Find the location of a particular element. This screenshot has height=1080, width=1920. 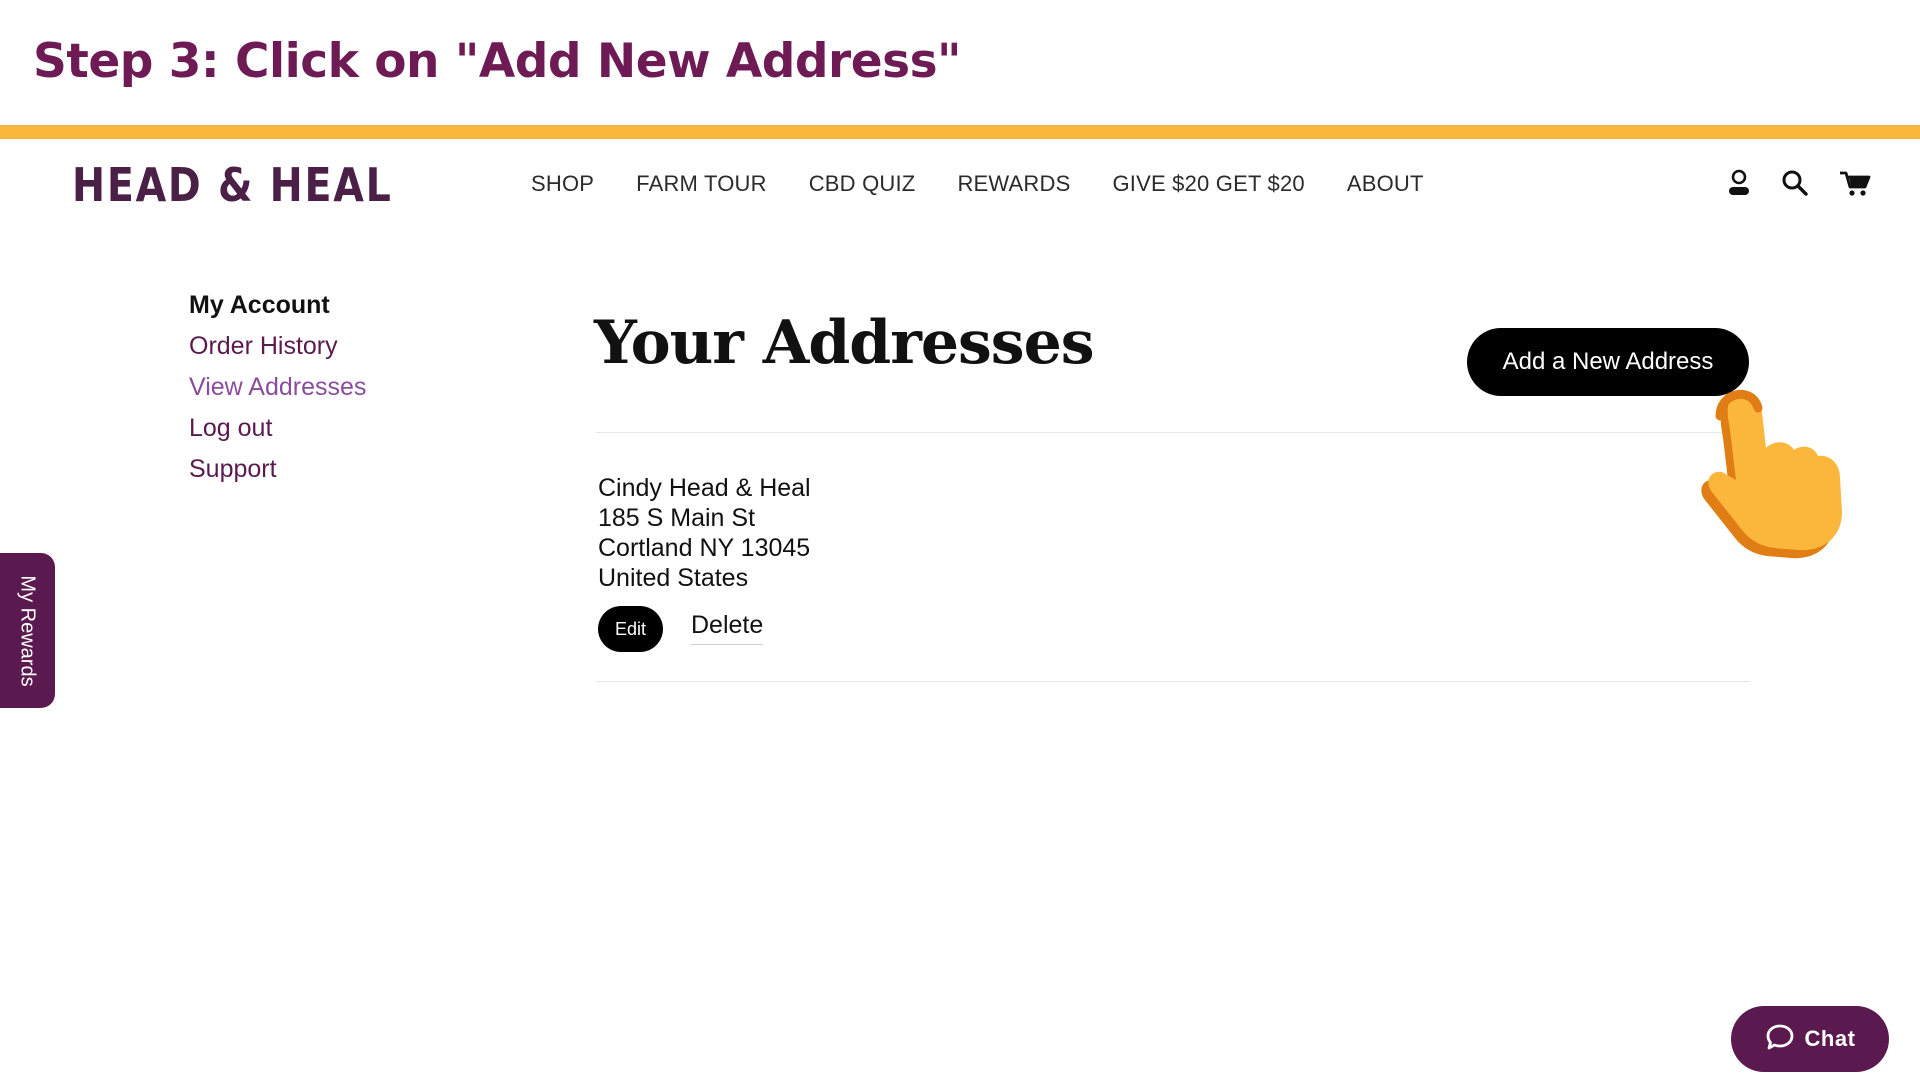

delete-address-link: Delete is located at coordinates (727, 628).